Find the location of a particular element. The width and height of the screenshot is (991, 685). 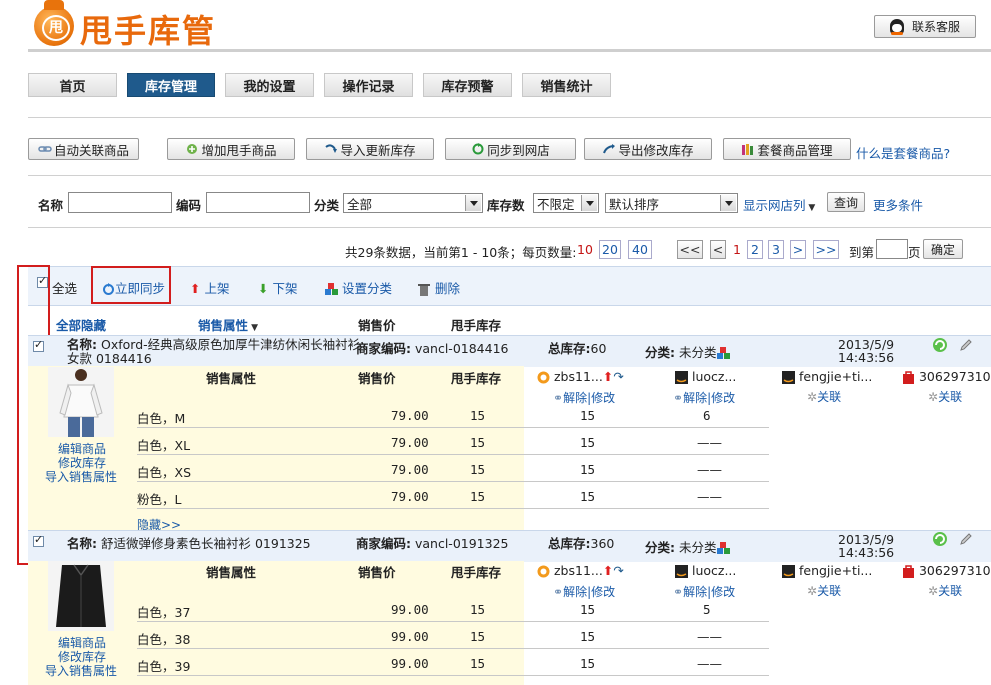

more-conditions-link: 更多条件 is located at coordinates (898, 204).